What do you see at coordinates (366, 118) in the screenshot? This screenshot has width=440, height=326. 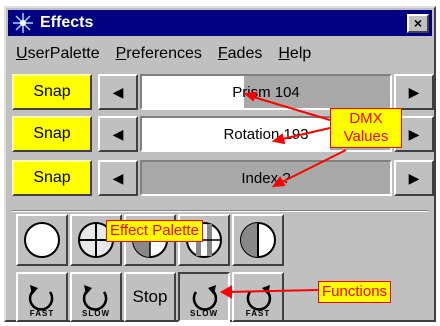 I see `callout-line: DMX` at bounding box center [366, 118].